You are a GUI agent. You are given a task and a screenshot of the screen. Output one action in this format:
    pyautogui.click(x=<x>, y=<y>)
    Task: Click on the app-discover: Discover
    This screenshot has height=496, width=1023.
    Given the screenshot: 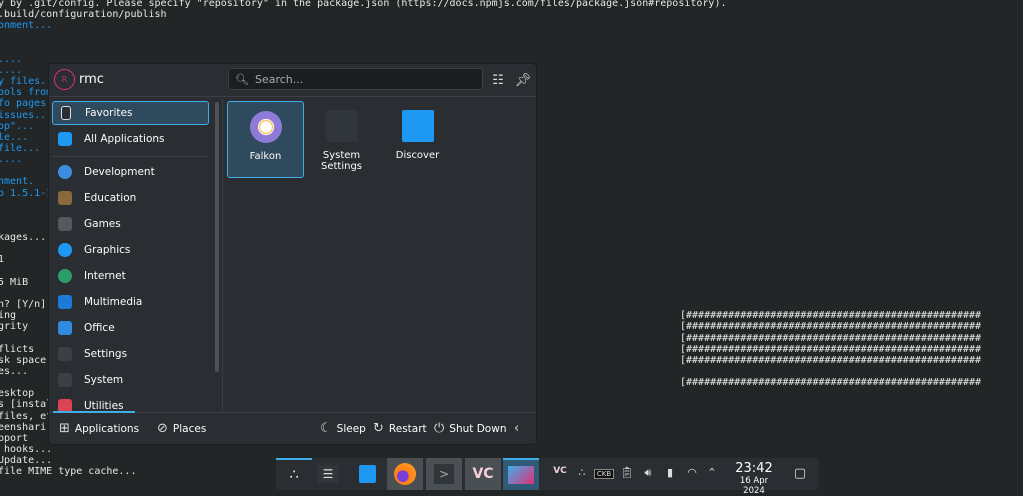 What is the action you would take?
    pyautogui.click(x=417, y=139)
    